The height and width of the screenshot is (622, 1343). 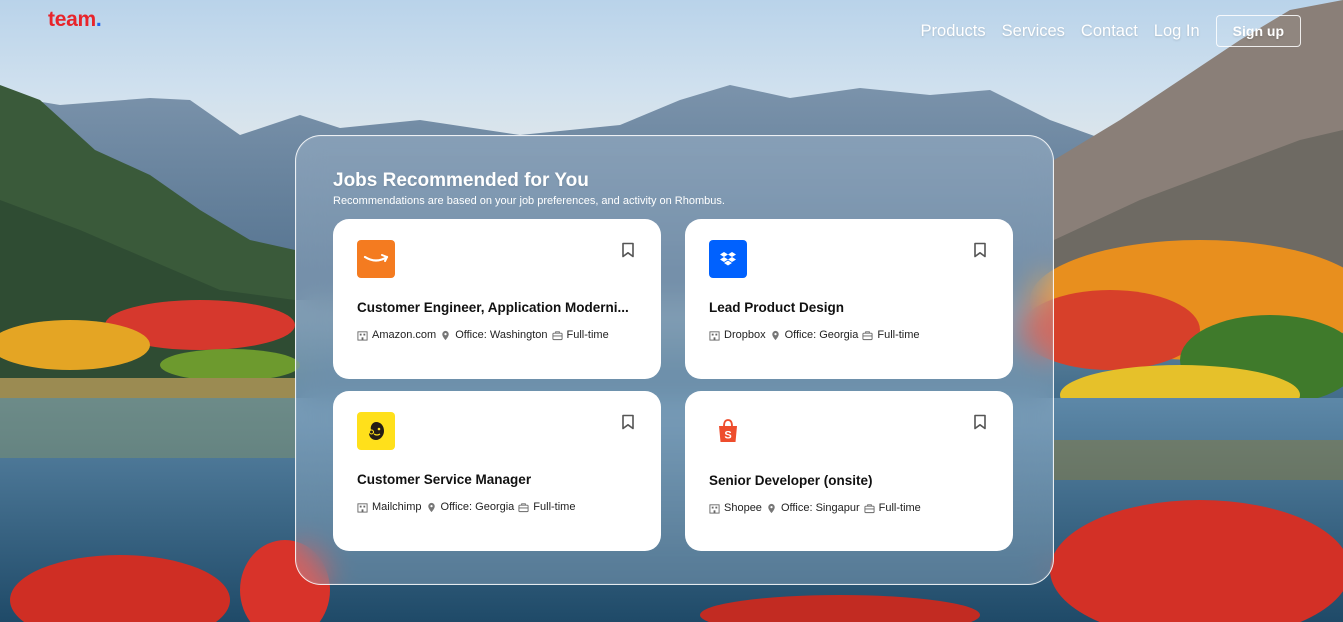 What do you see at coordinates (728, 259) in the screenshot?
I see `dropbox-logo-icon` at bounding box center [728, 259].